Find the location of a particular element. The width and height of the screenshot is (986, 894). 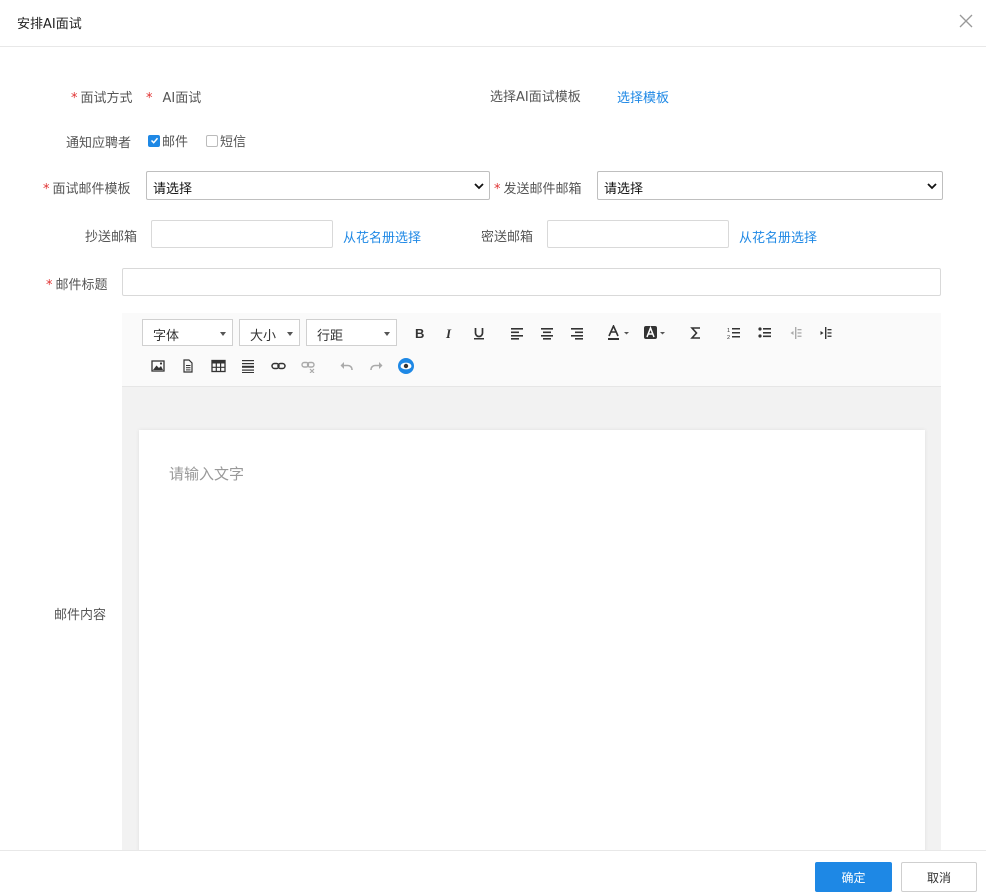

font-size-select: 大小 is located at coordinates (269, 332).